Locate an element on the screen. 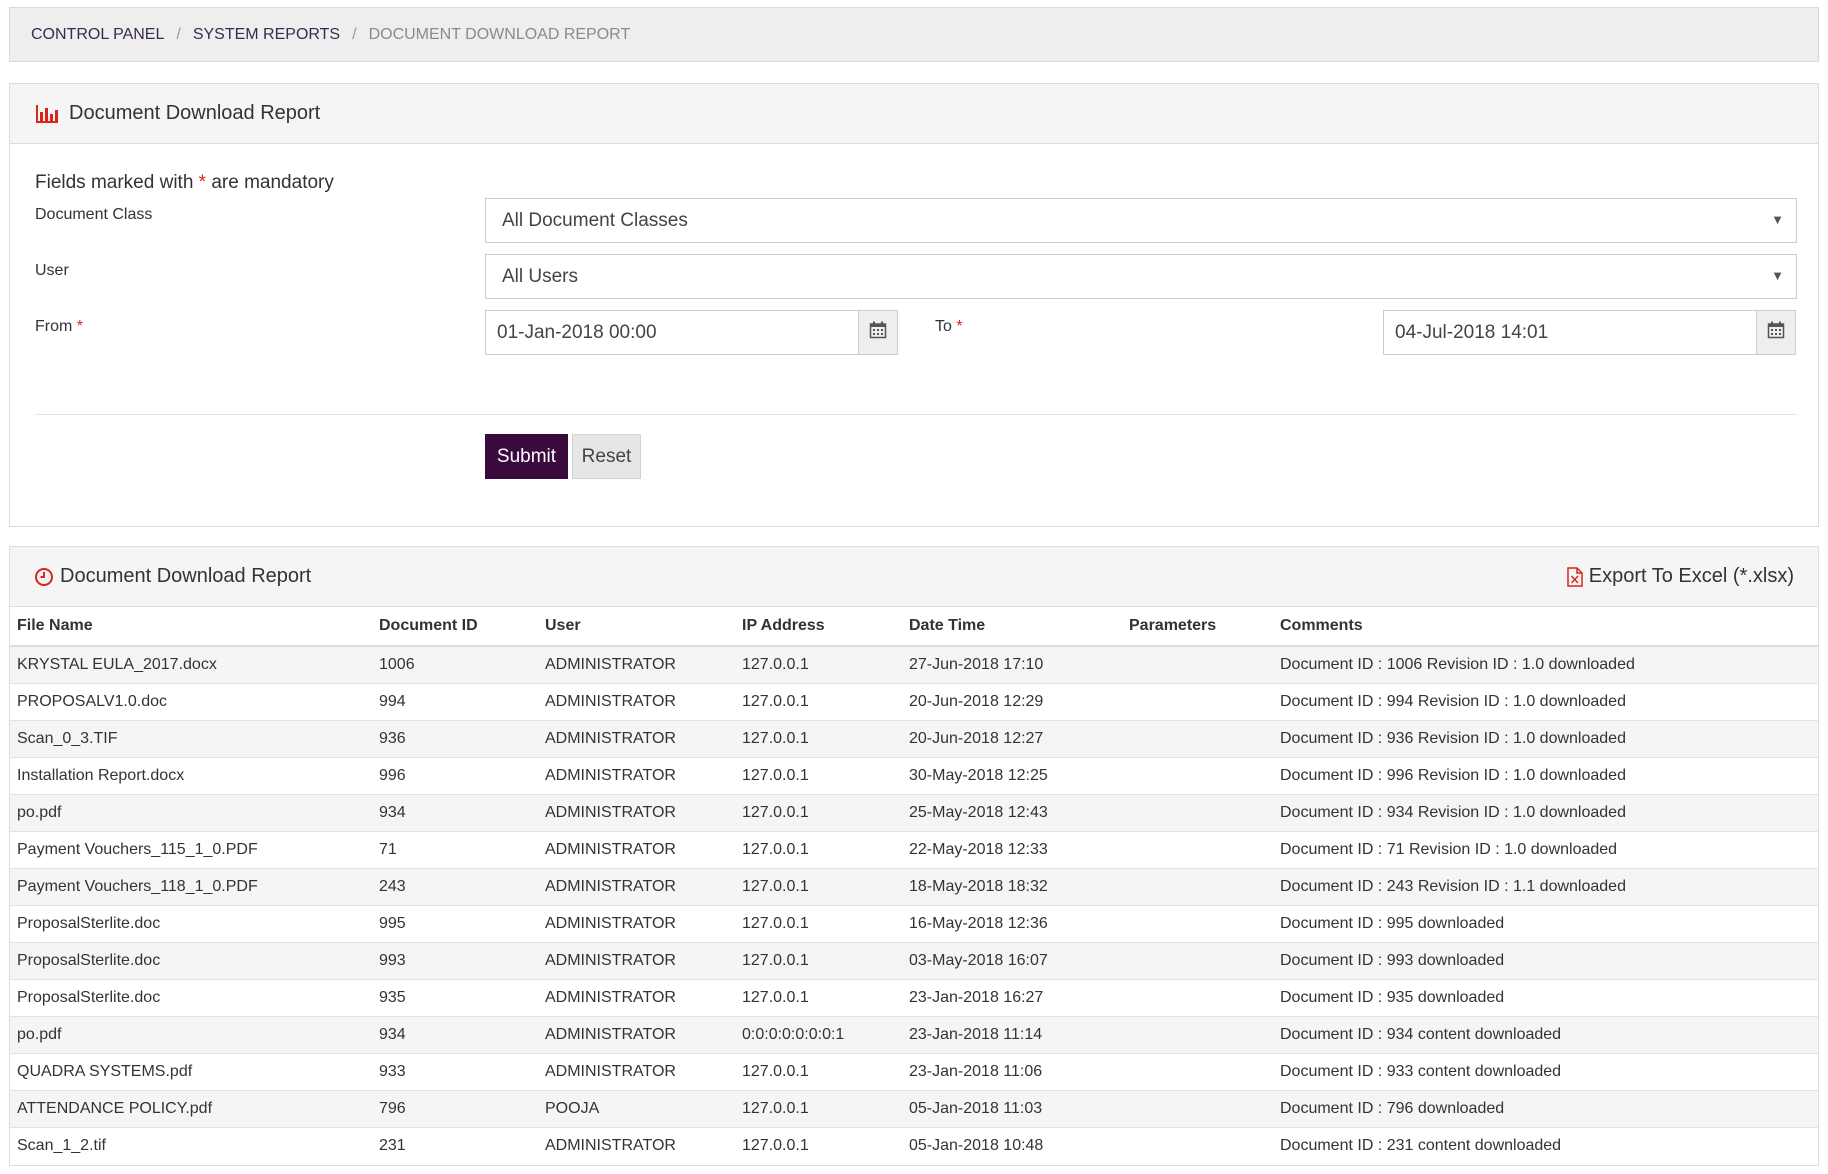  column-header-user: User is located at coordinates (636, 627).